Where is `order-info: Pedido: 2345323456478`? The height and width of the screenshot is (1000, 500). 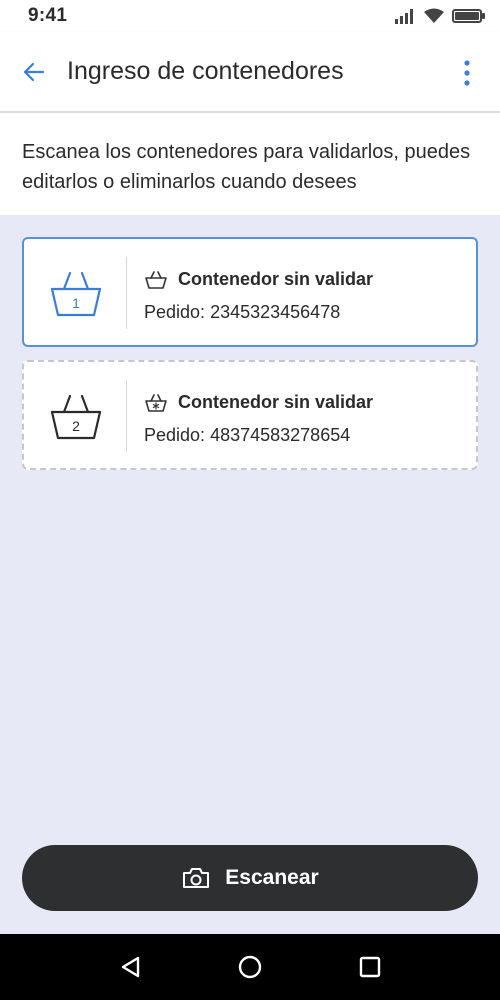 order-info: Pedido: 2345323456478 is located at coordinates (242, 312).